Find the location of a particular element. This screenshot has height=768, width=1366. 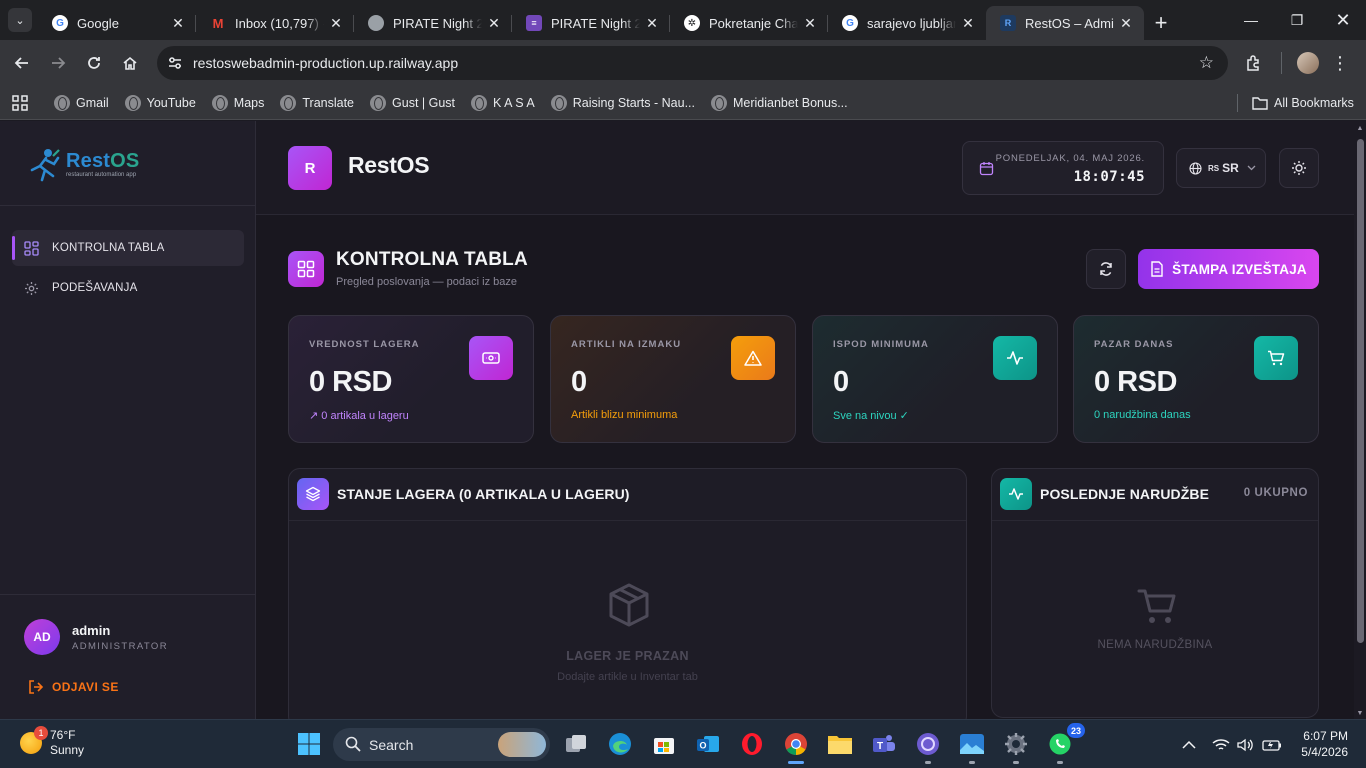

logout-button: ODJAVI SE is located at coordinates (73, 687).